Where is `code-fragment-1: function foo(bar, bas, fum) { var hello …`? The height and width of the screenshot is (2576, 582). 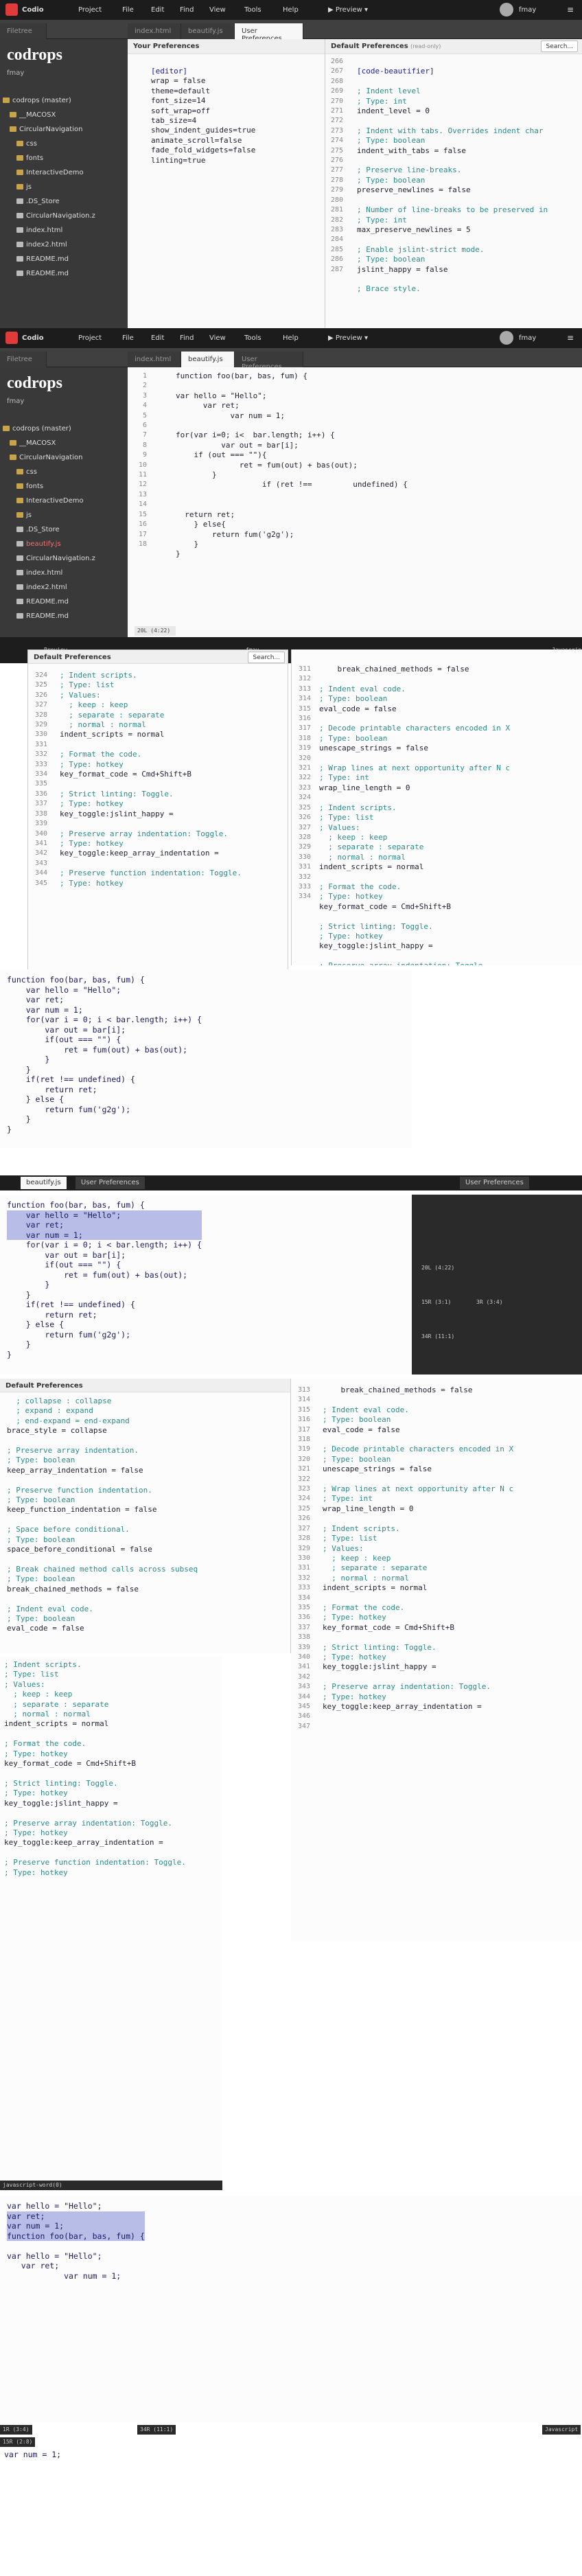
code-fragment-1: function foo(bar, bas, fum) { var hello … is located at coordinates (206, 1058).